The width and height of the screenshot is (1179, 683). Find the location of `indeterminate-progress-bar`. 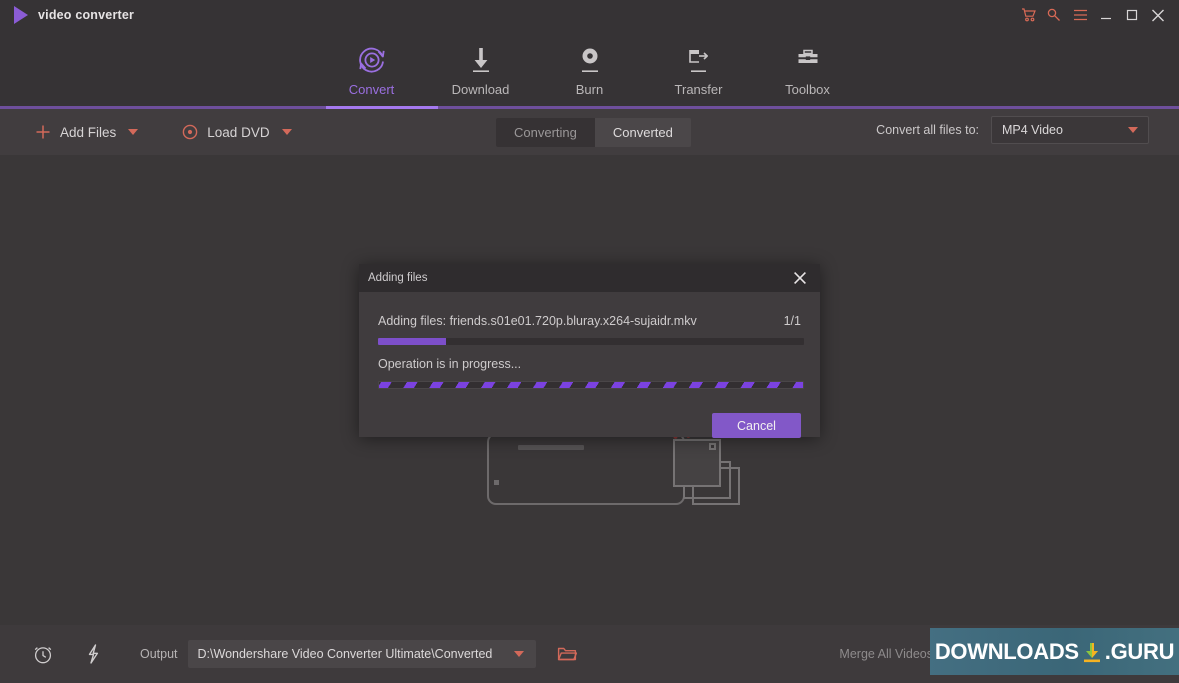

indeterminate-progress-bar is located at coordinates (591, 385).